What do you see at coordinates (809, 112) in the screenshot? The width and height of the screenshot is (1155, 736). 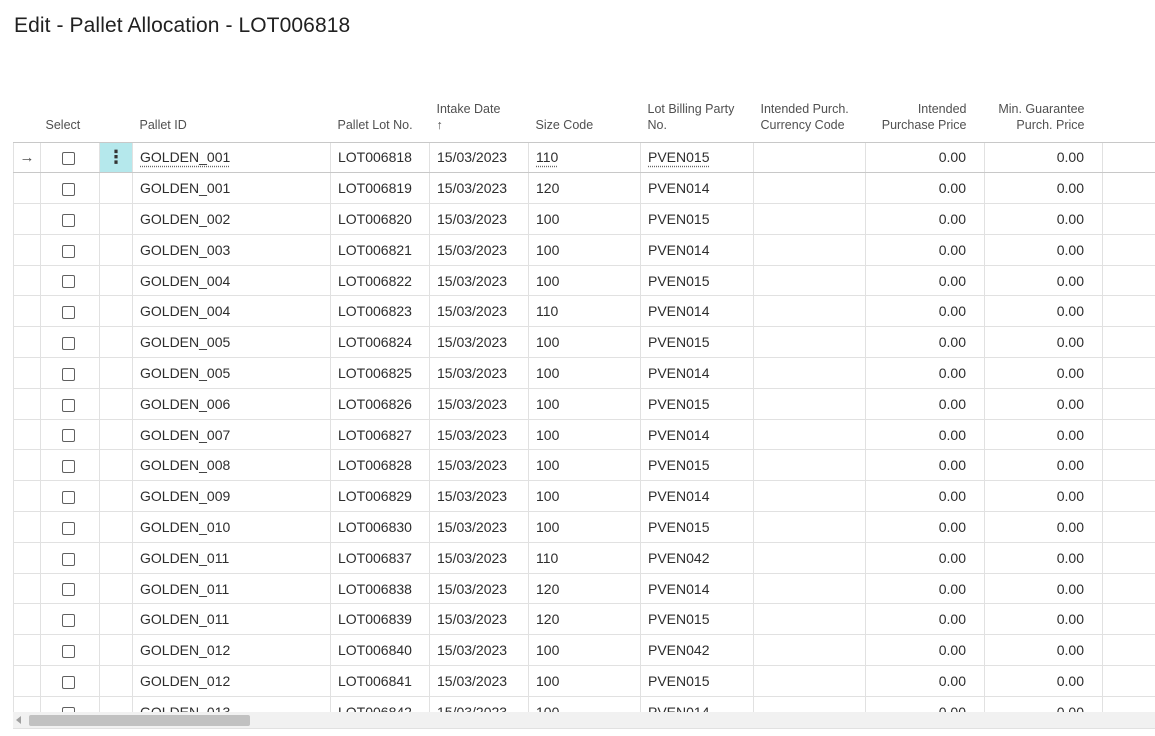 I see `header-intended-currency: Intended Purch. Currency Code` at bounding box center [809, 112].